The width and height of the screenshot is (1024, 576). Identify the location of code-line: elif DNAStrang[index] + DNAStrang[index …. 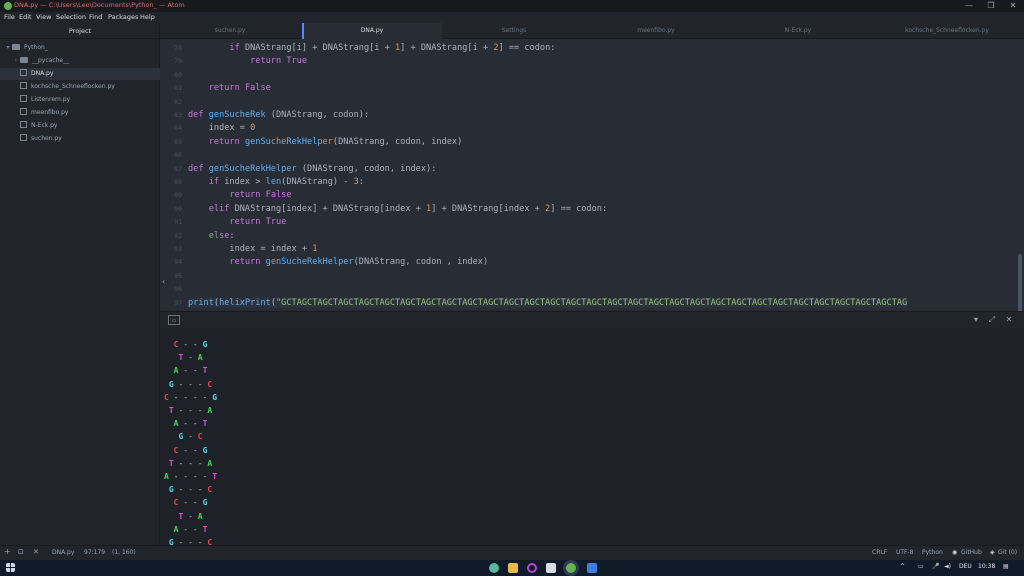
(397, 209).